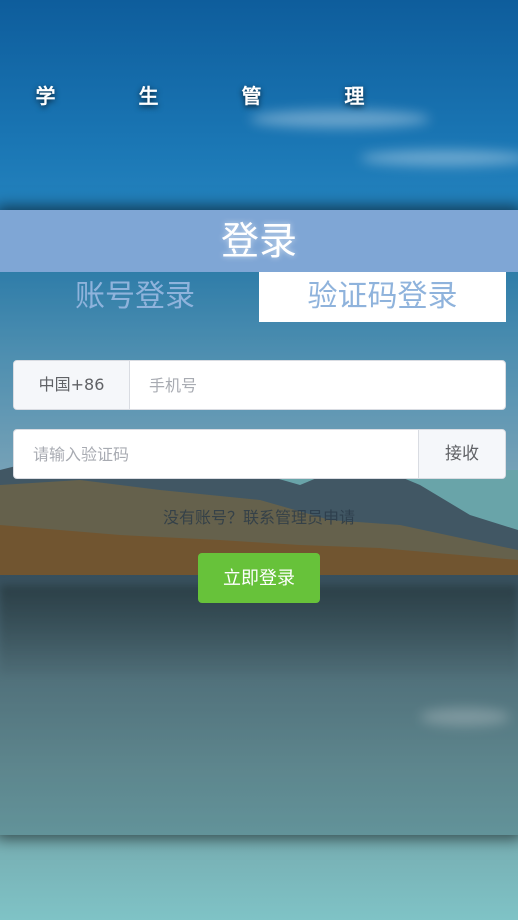 Image resolution: width=518 pixels, height=920 pixels. I want to click on app-title: 学 生 管 理, so click(219, 96).